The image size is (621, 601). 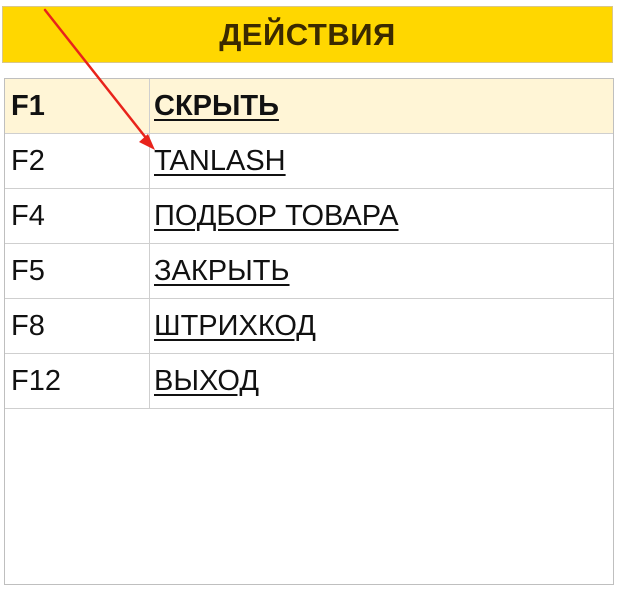 I want to click on shortcut-key: F5, so click(x=77, y=271).